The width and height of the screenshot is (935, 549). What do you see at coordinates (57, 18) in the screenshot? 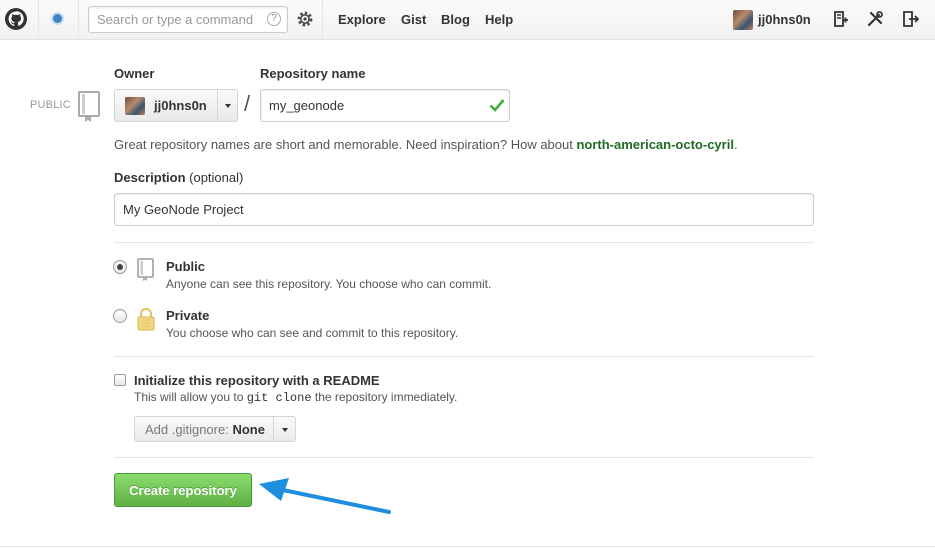
I see `notification-dot-icon` at bounding box center [57, 18].